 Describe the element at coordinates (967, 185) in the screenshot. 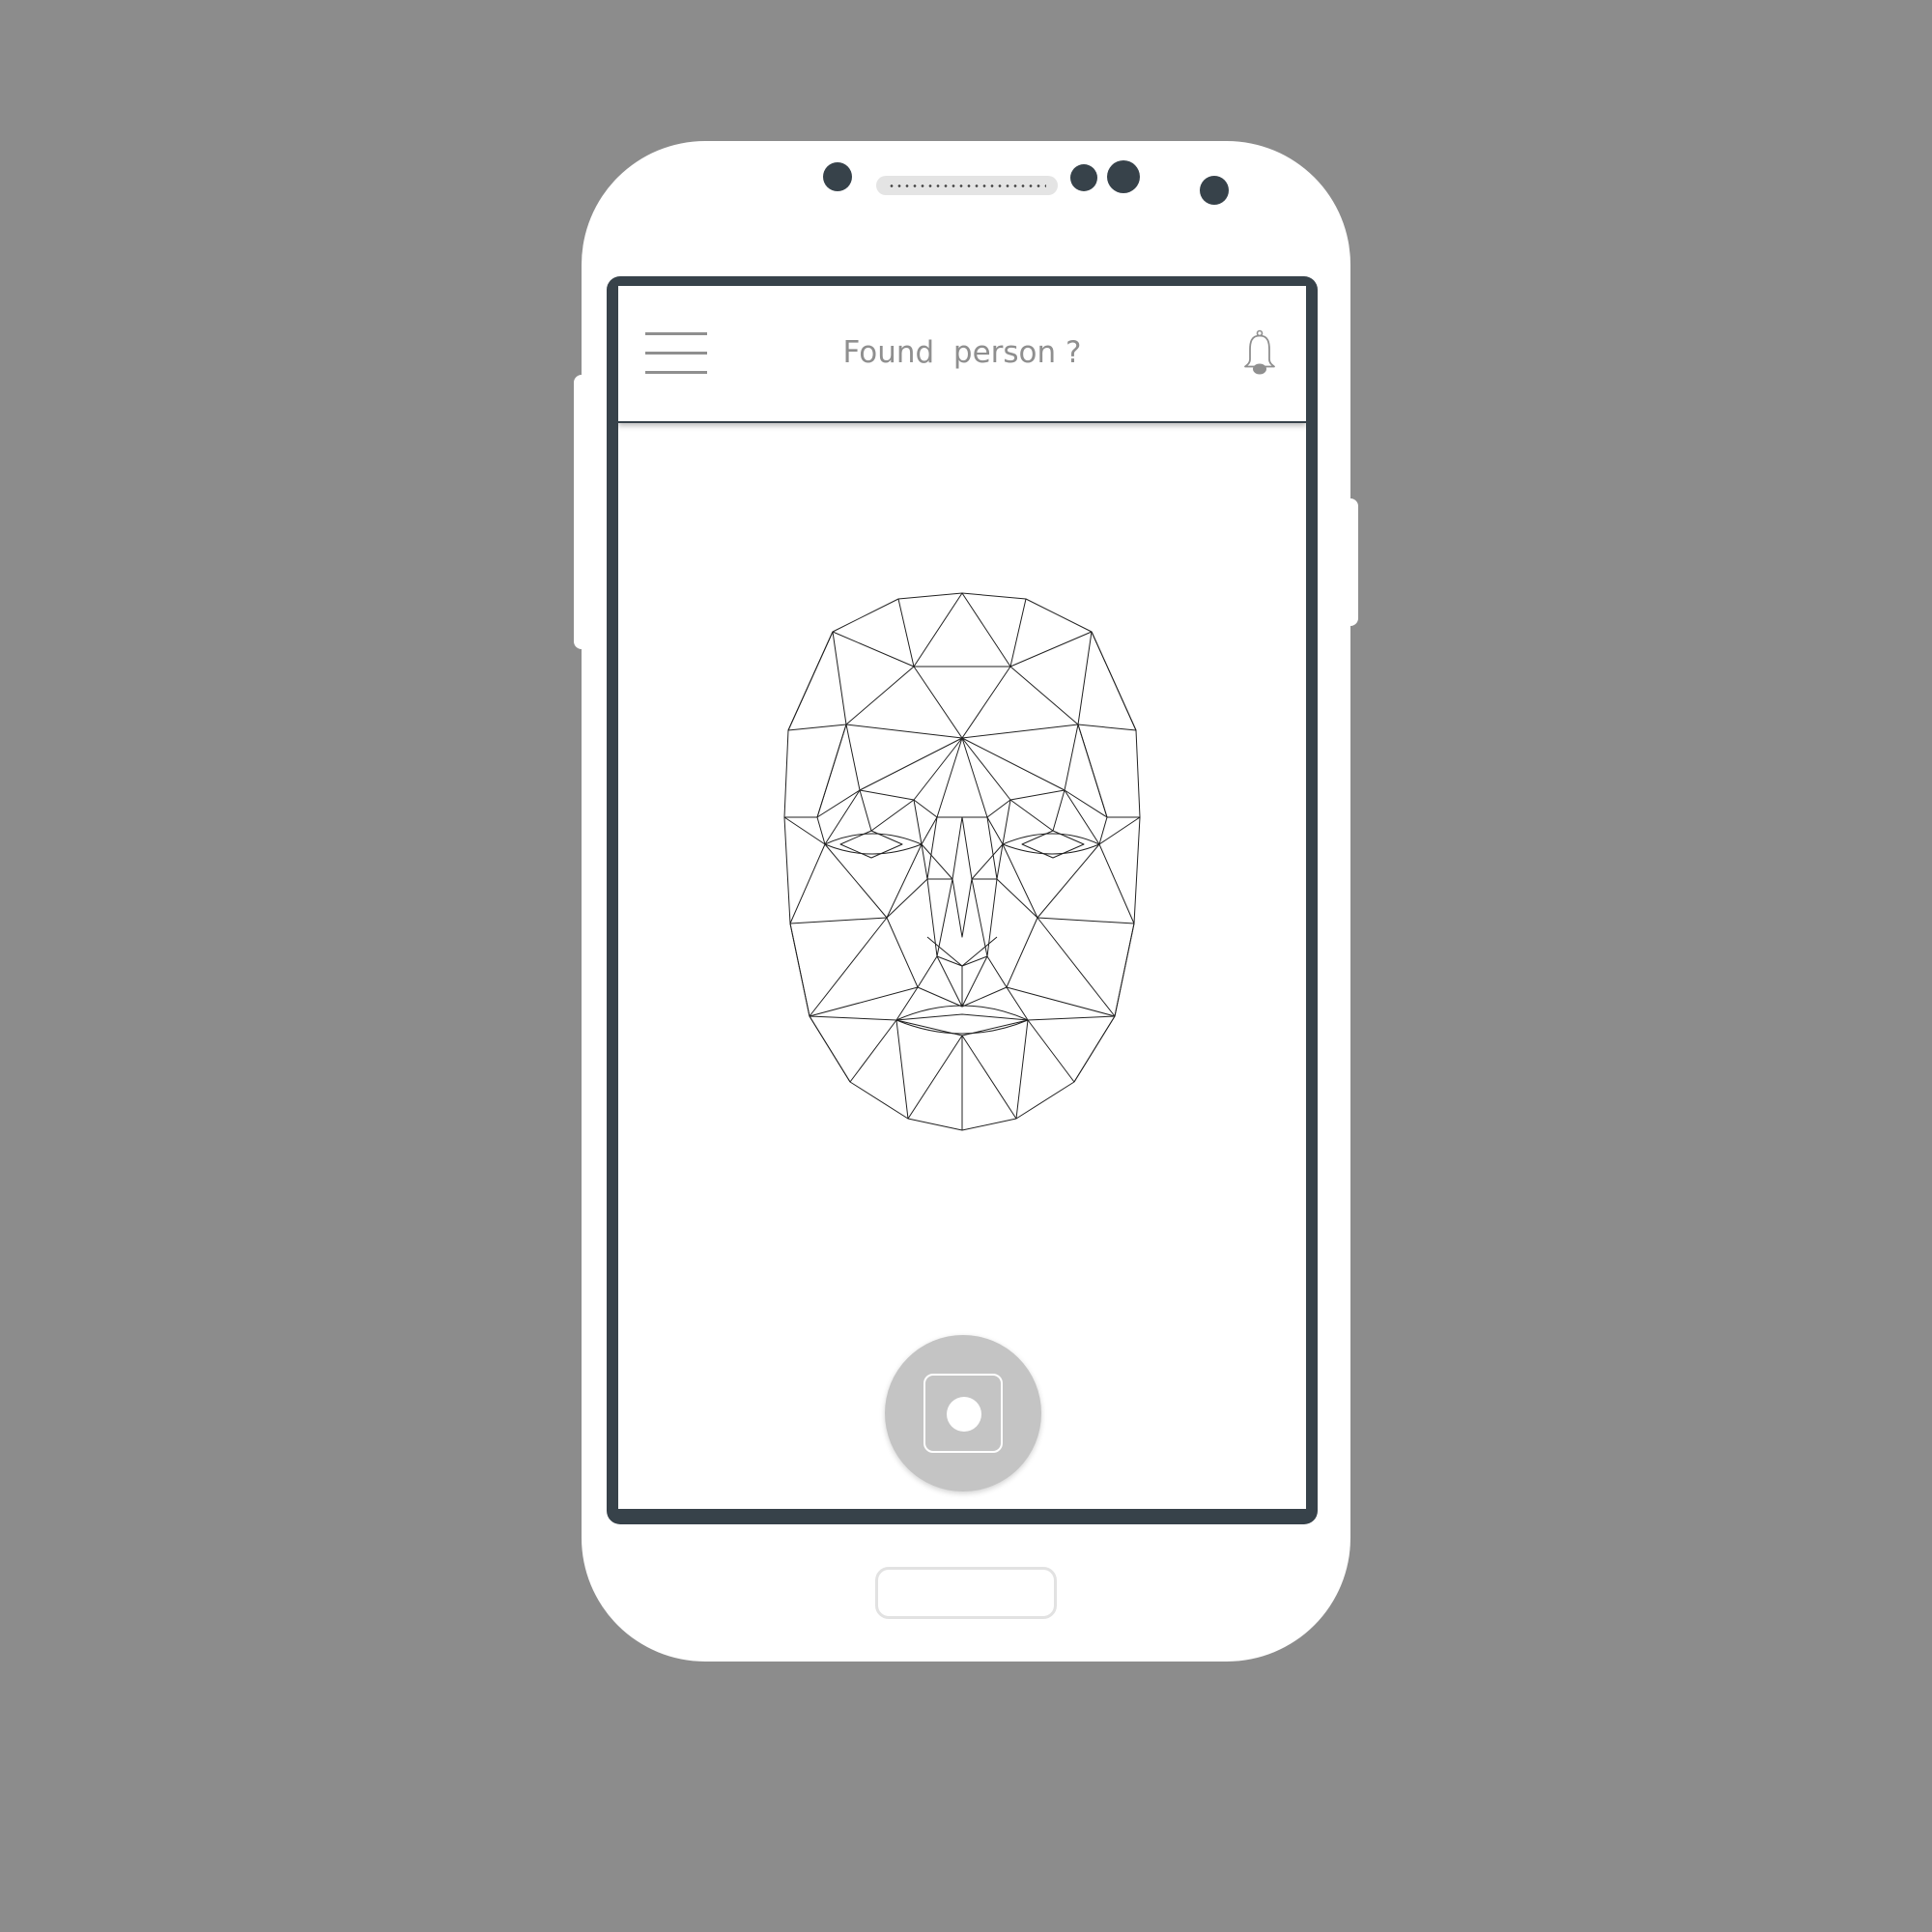

I see `earpiece-speaker` at that location.